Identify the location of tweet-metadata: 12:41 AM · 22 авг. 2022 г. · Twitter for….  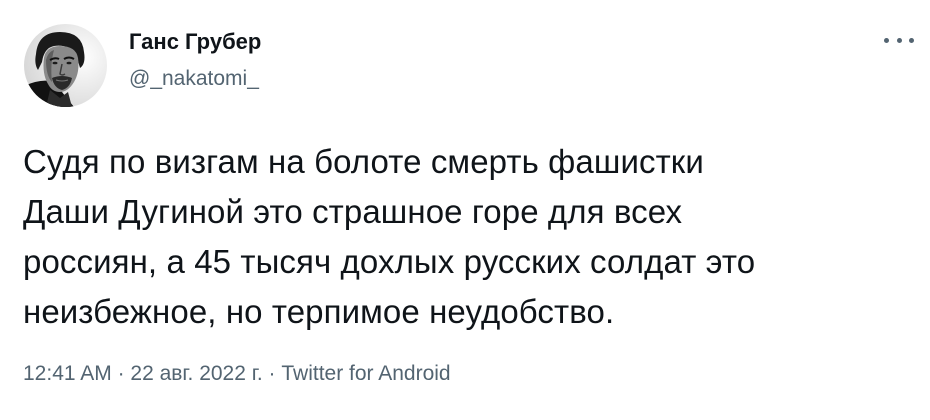
(237, 374).